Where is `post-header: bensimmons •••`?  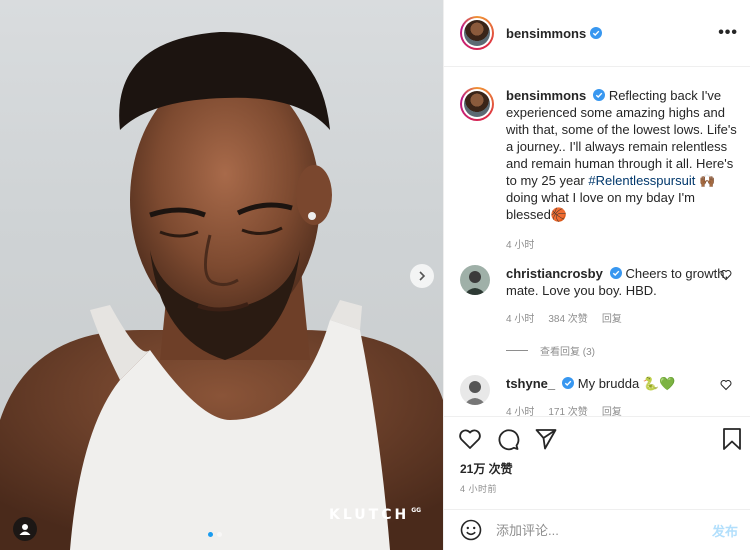
post-header: bensimmons ••• is located at coordinates (597, 33).